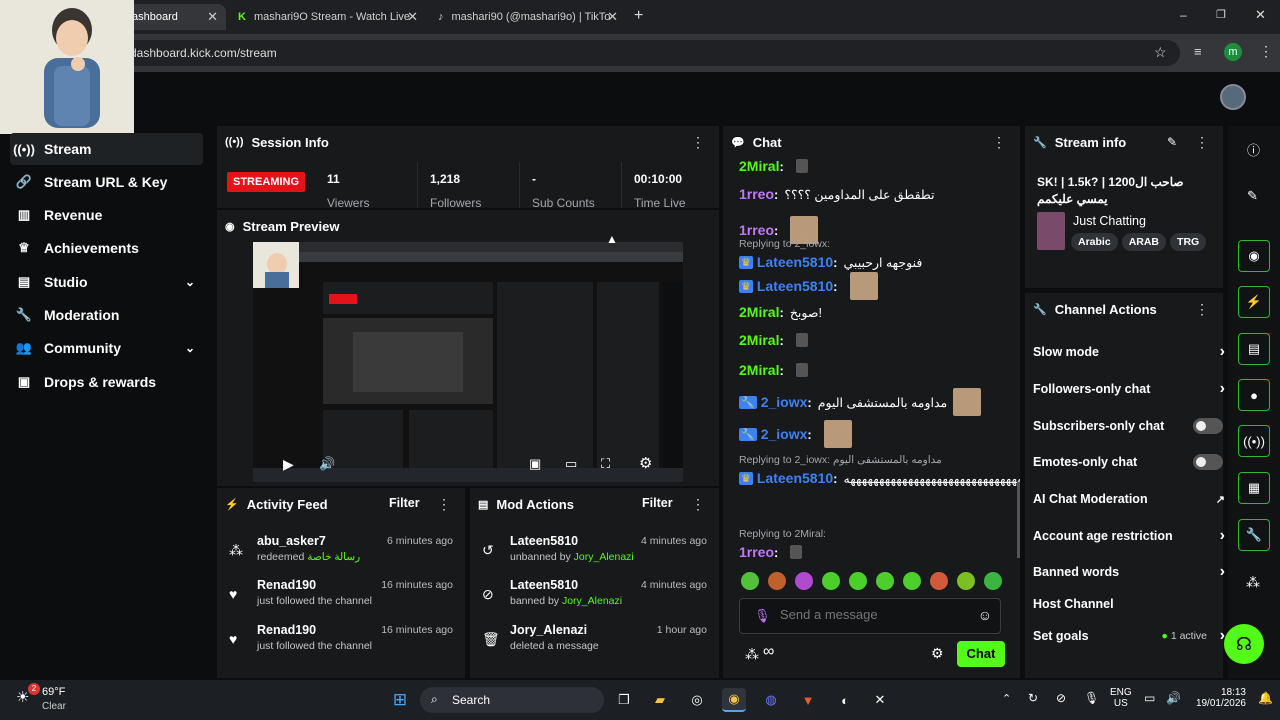 This screenshot has width=1280, height=720. Describe the element at coordinates (985, 615) in the screenshot. I see `emoji-picker-icon: ☺` at that location.